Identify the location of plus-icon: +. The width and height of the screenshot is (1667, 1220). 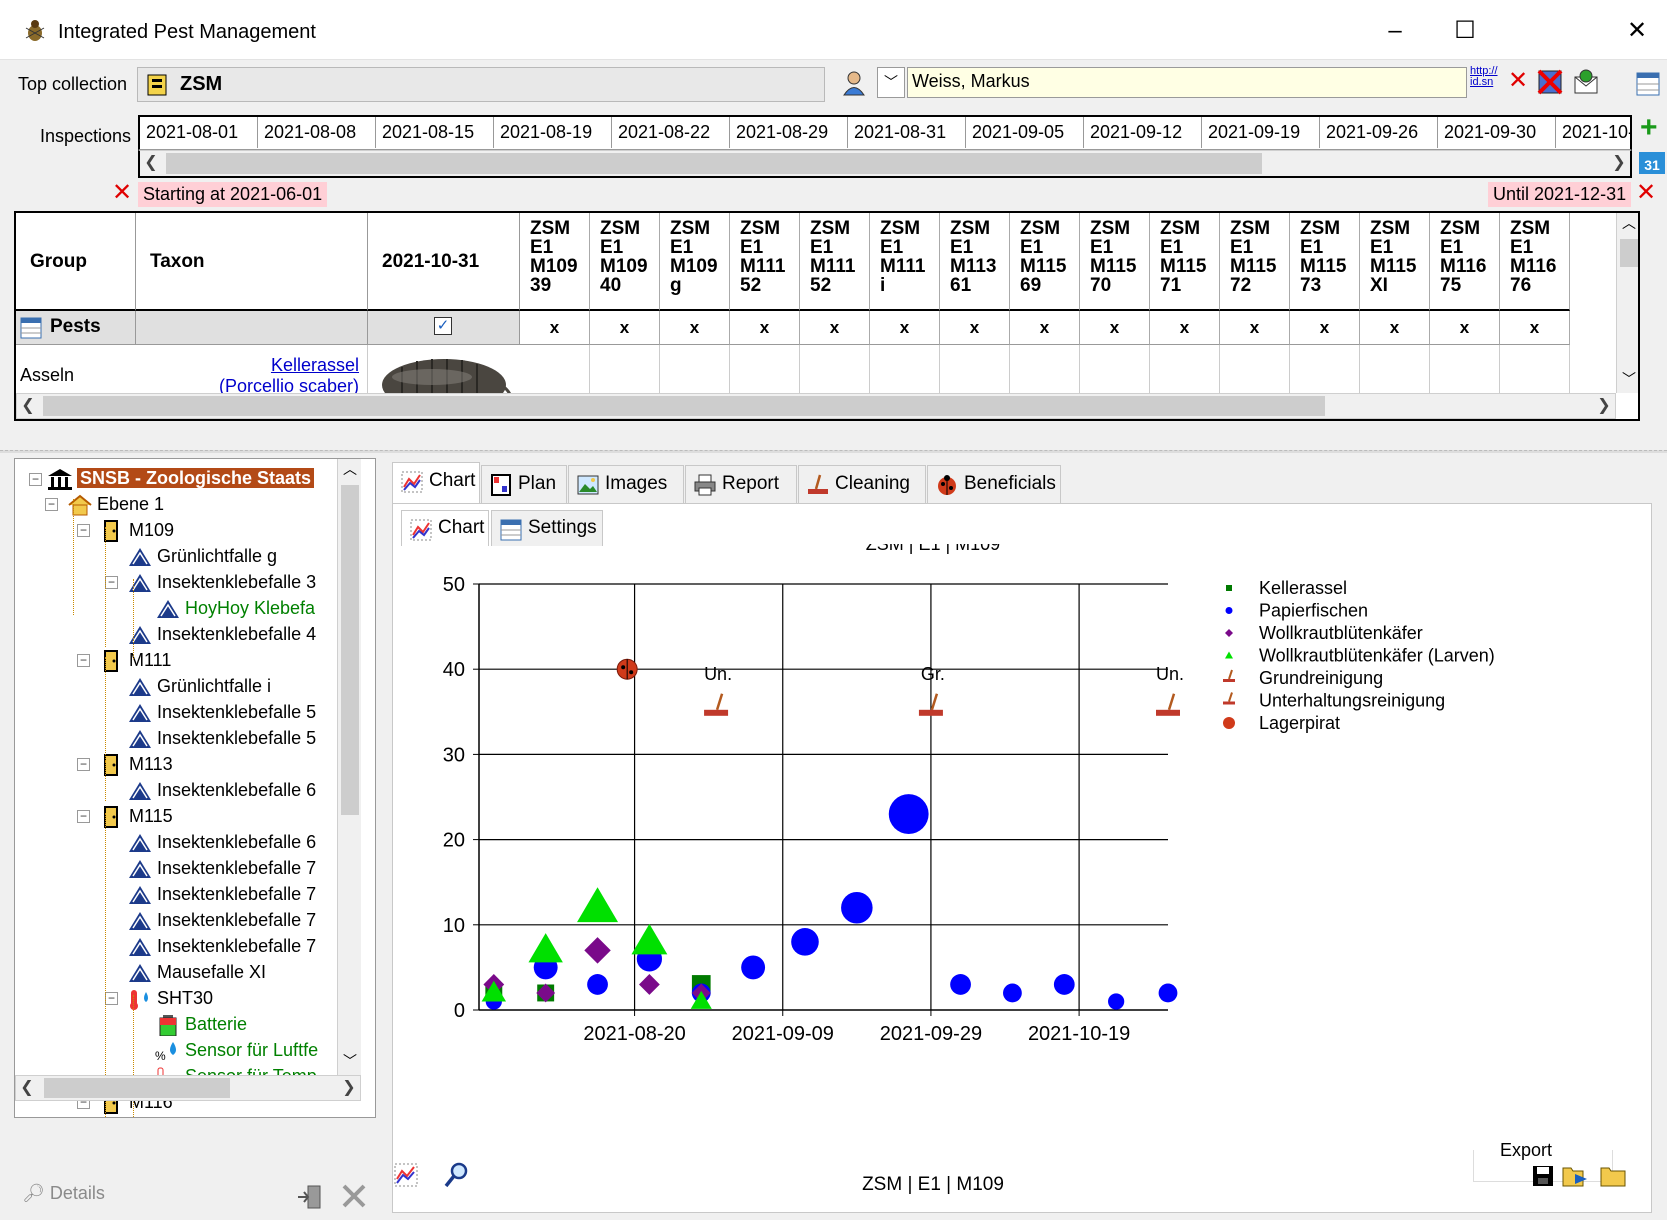
(1649, 128).